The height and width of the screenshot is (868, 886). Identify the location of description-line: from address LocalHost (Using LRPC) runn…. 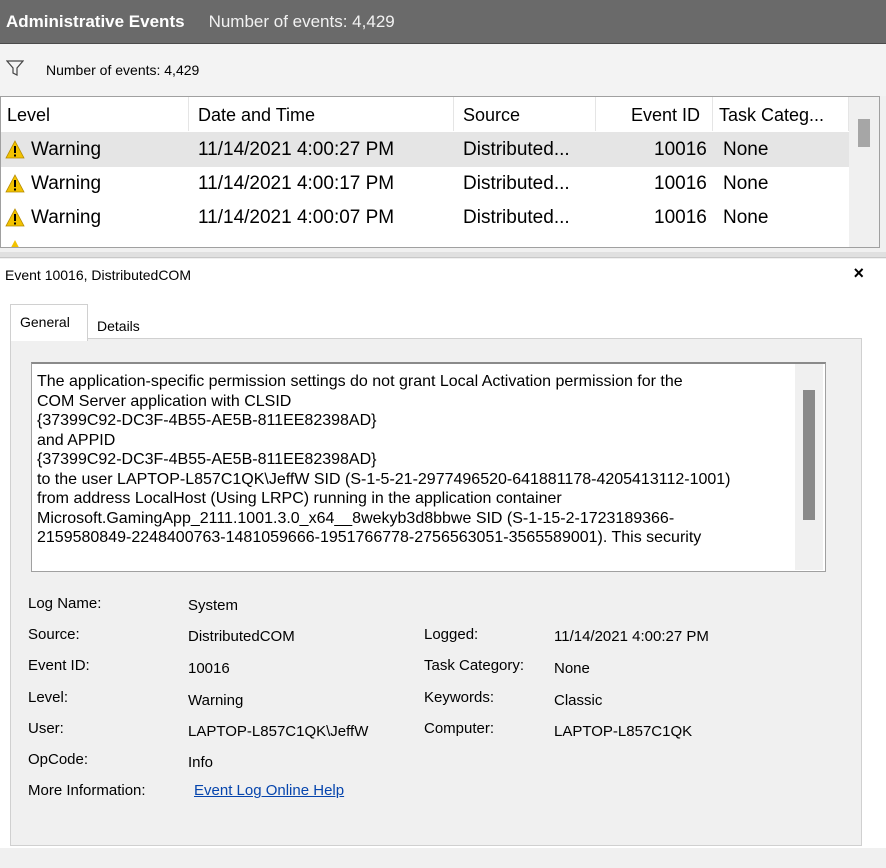
(299, 498).